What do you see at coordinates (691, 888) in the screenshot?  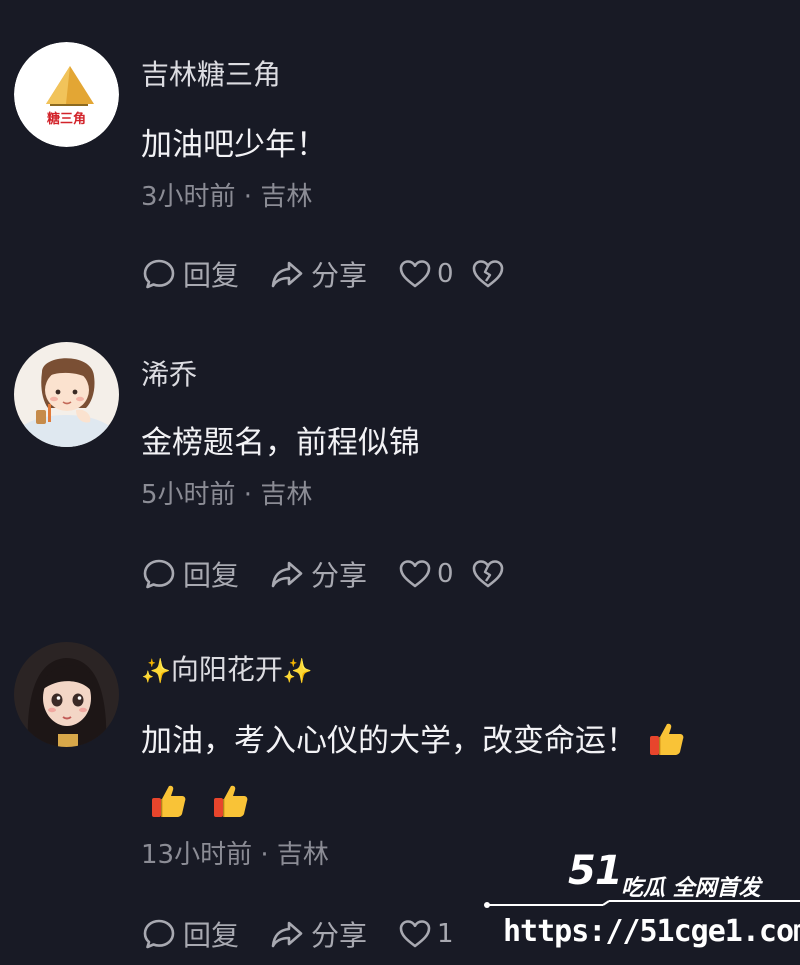 I see `watermark-tagline: 吃瓜 全网首发` at bounding box center [691, 888].